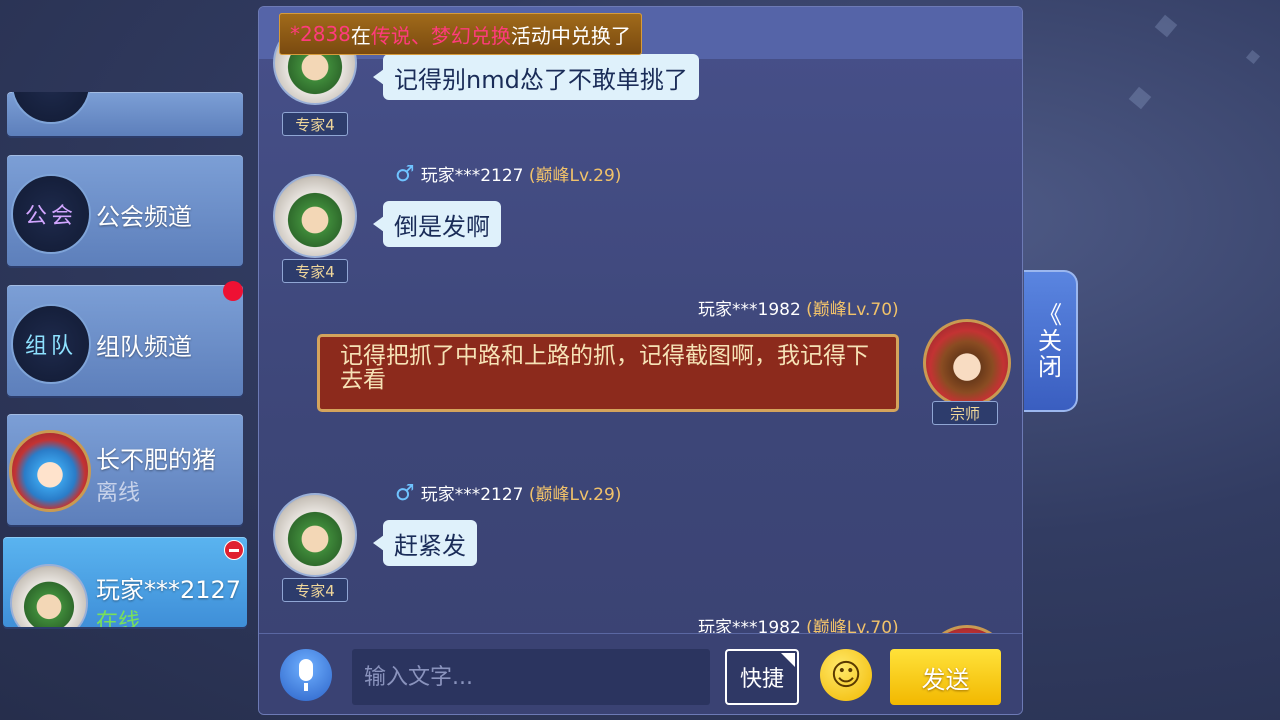 The height and width of the screenshot is (720, 1280). Describe the element at coordinates (437, 224) in the screenshot. I see `message-bubble: 倒是发啊` at that location.